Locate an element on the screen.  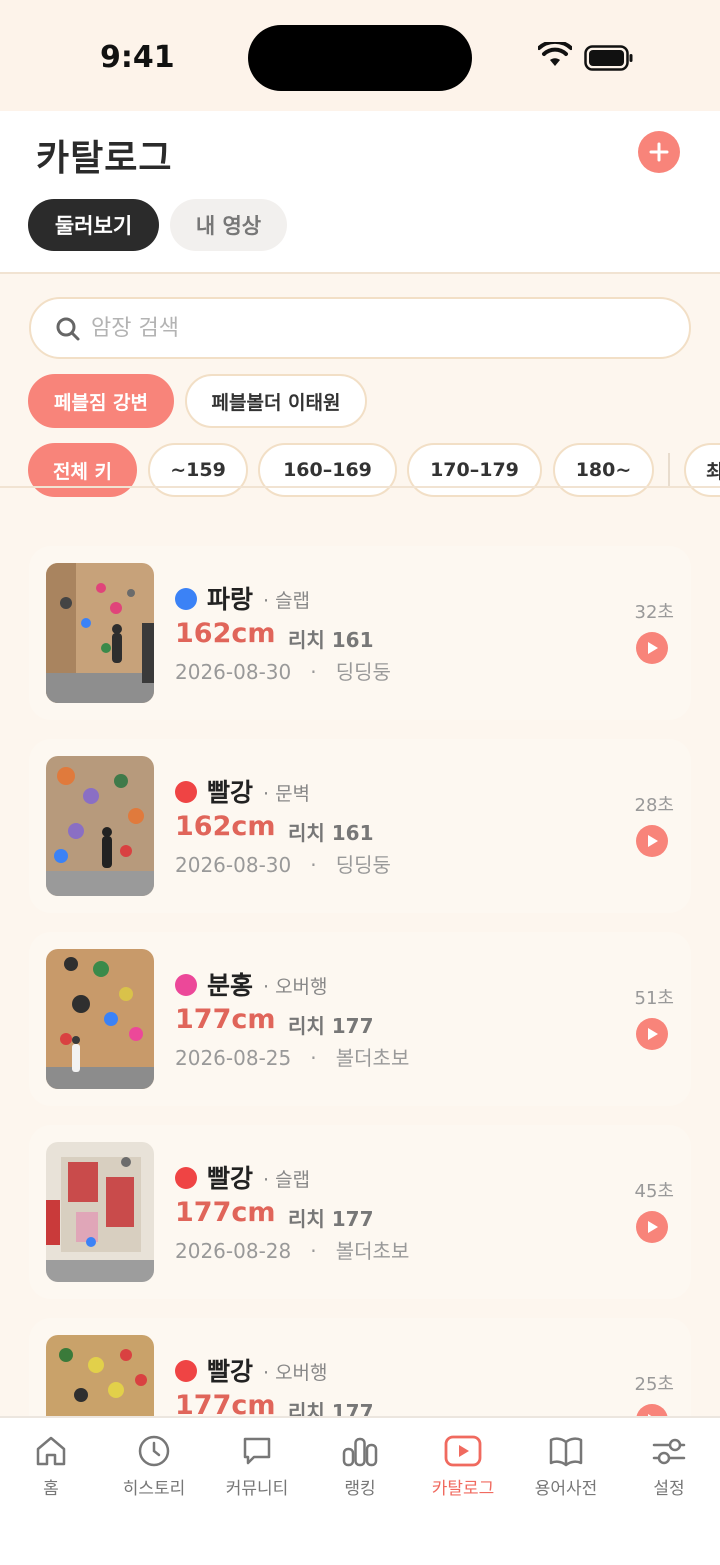
tab-glossary: 용어사전 is located at coordinates (566, 1466).